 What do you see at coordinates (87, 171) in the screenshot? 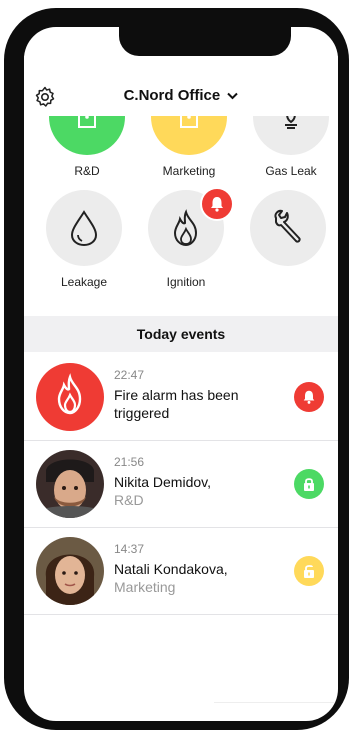
I see `tile-label: R&D` at bounding box center [87, 171].